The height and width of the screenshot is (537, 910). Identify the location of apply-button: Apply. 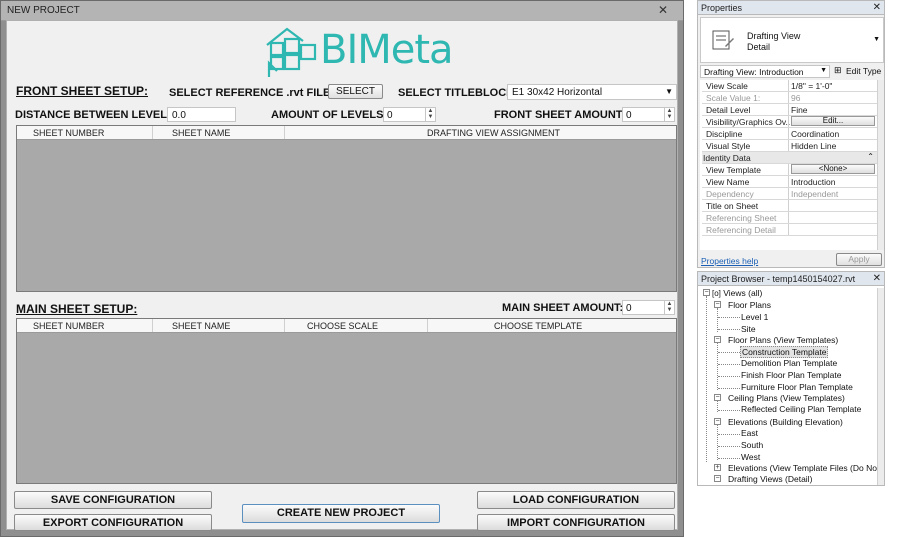
(859, 259).